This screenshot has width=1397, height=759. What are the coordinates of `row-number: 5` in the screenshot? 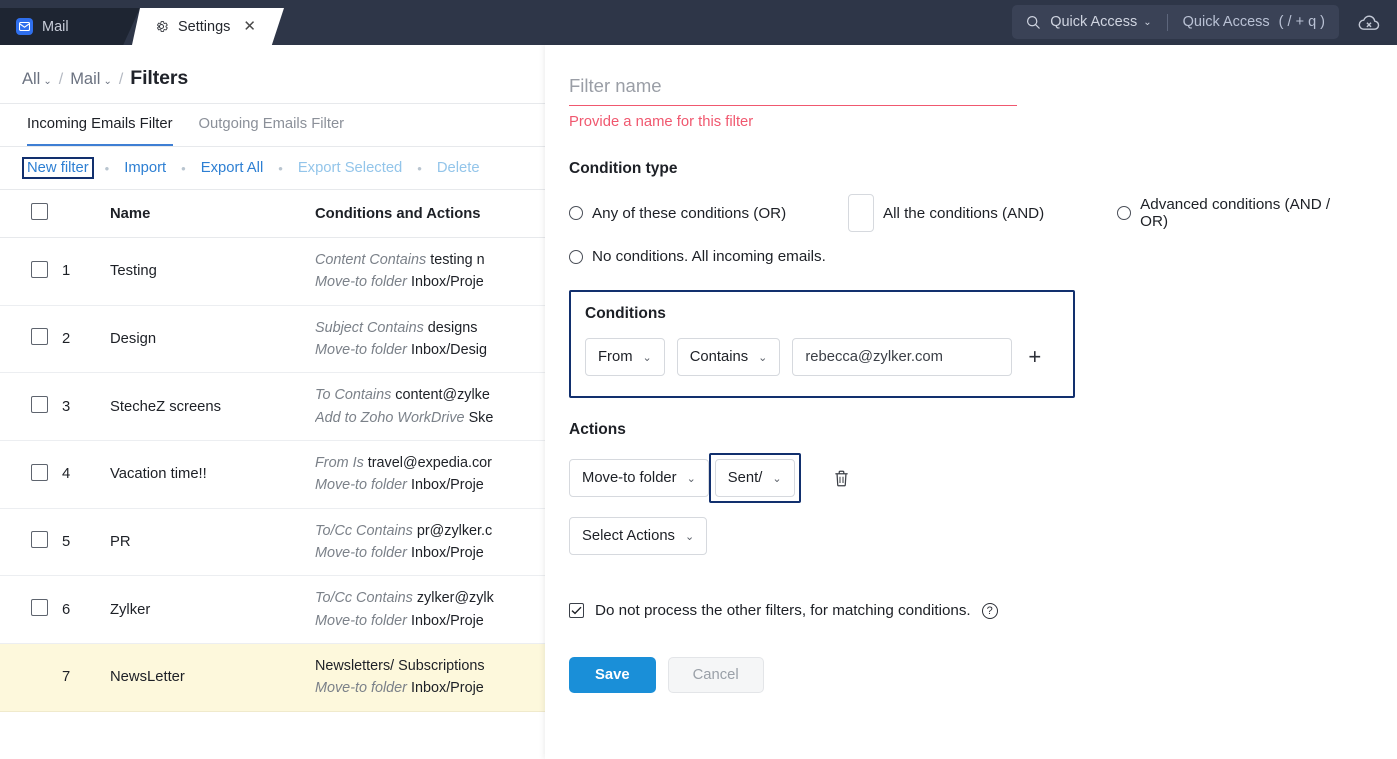 It's located at (86, 542).